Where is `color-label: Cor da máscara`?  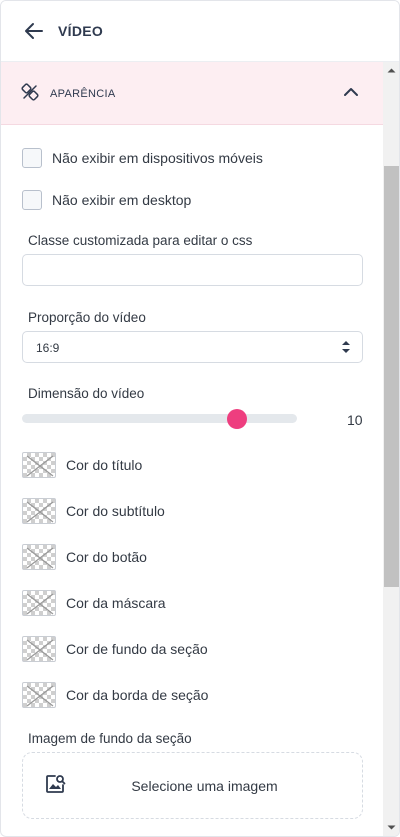
color-label: Cor da máscara is located at coordinates (116, 603).